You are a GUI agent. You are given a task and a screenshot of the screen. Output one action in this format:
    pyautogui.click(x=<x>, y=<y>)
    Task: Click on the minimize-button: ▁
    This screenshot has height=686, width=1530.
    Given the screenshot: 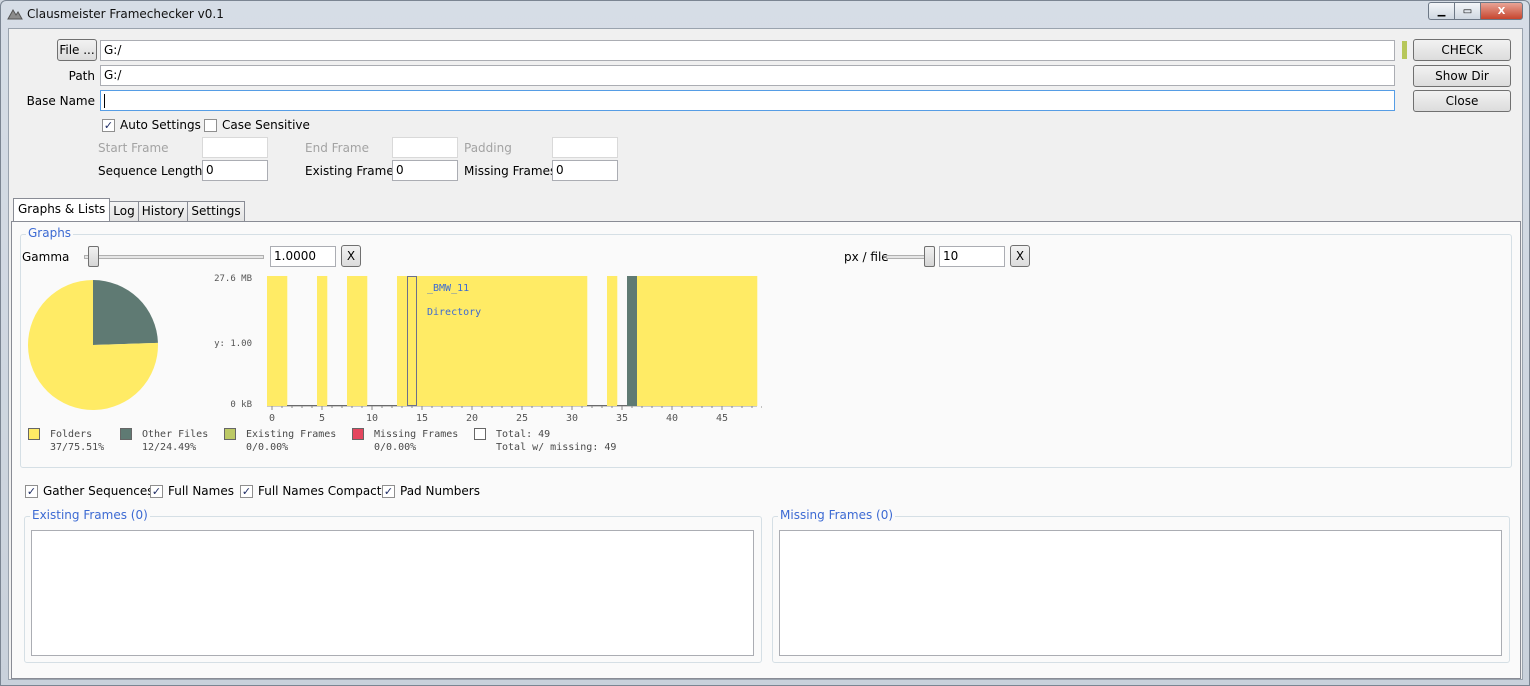 What is the action you would take?
    pyautogui.click(x=1441, y=11)
    